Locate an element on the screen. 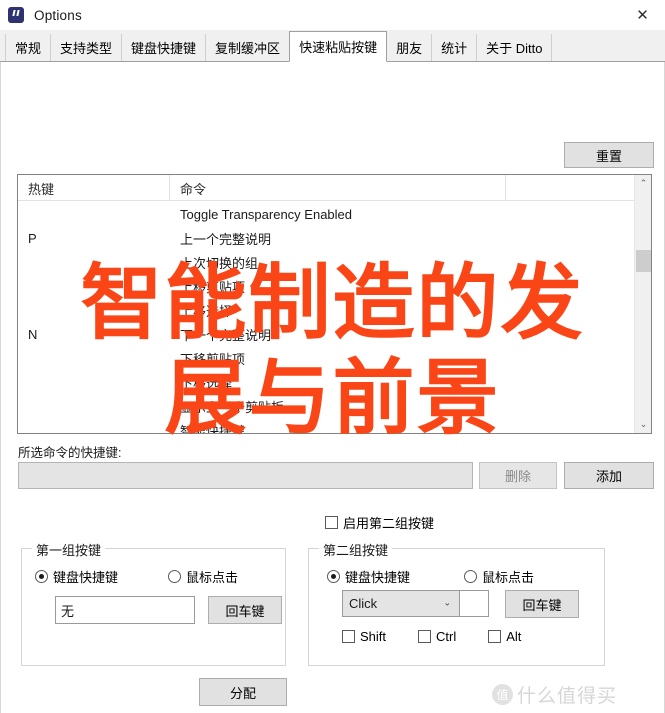 This screenshot has height=713, width=665. cell-command: 上移选择 is located at coordinates (206, 311).